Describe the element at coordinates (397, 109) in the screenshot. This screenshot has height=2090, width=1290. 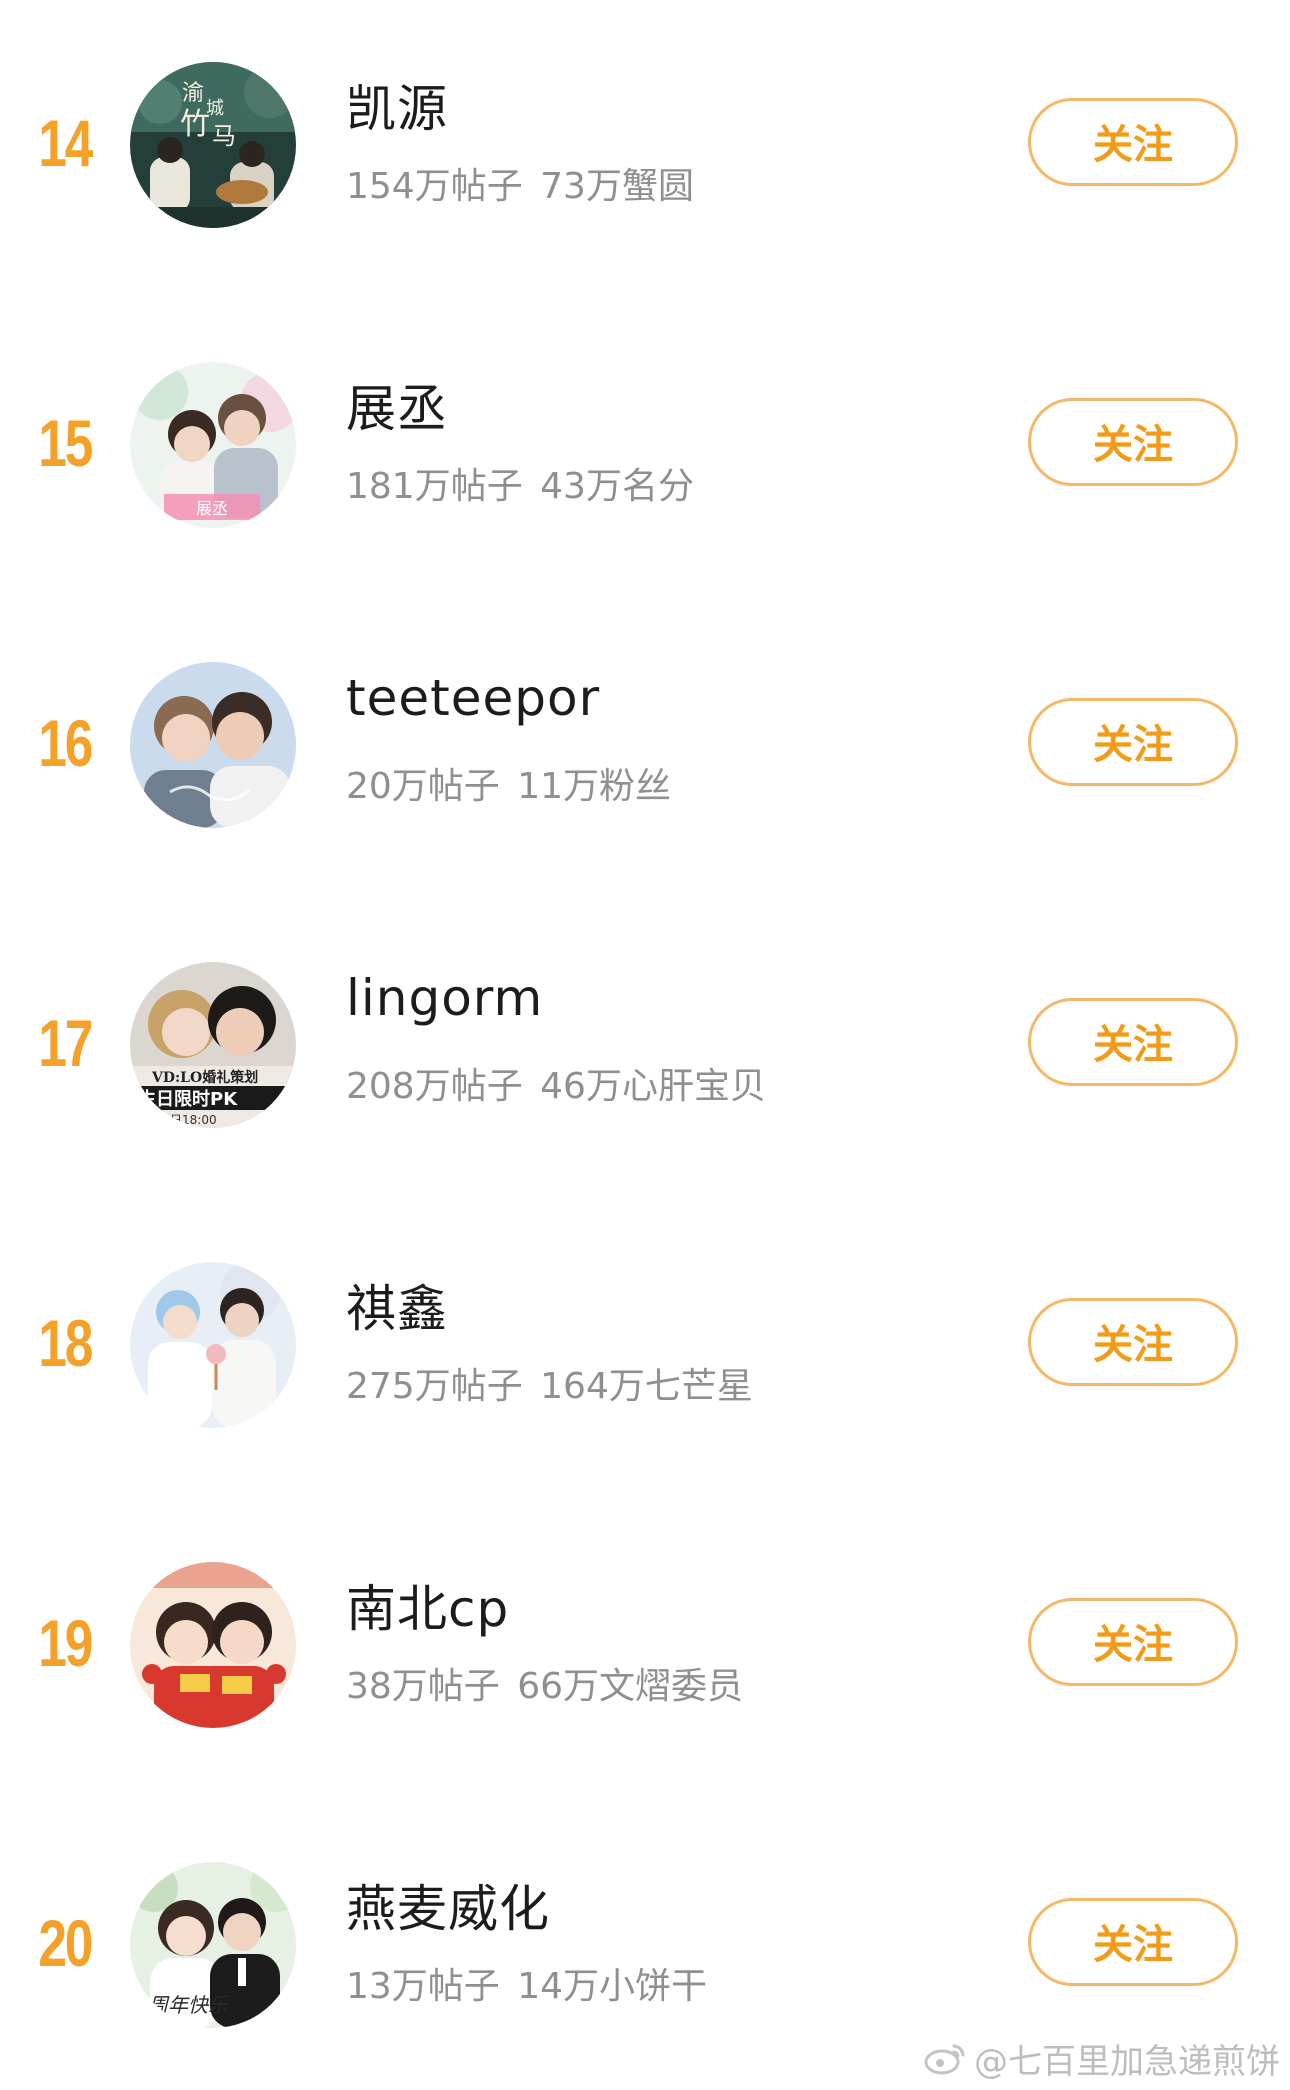
I see `group-name: 凯源` at that location.